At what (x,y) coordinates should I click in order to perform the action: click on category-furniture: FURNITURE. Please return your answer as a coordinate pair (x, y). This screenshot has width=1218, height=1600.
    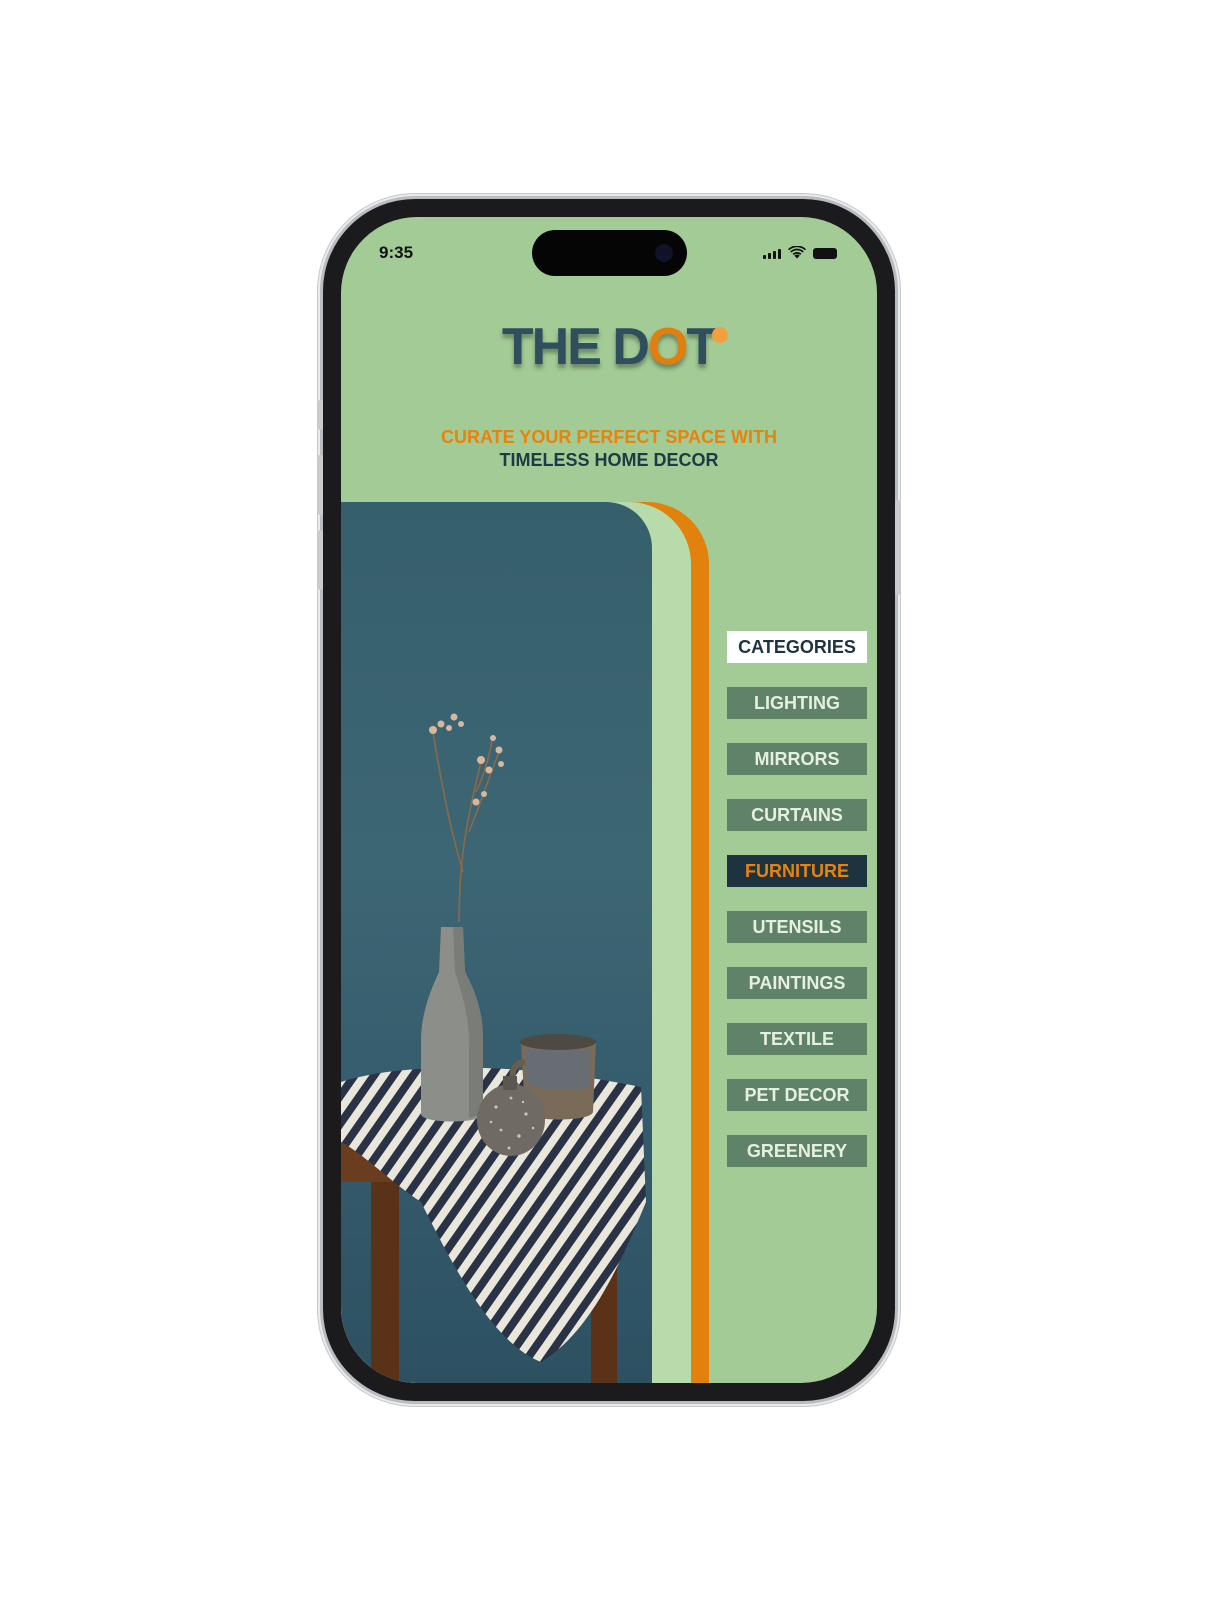
    Looking at the image, I should click on (797, 871).